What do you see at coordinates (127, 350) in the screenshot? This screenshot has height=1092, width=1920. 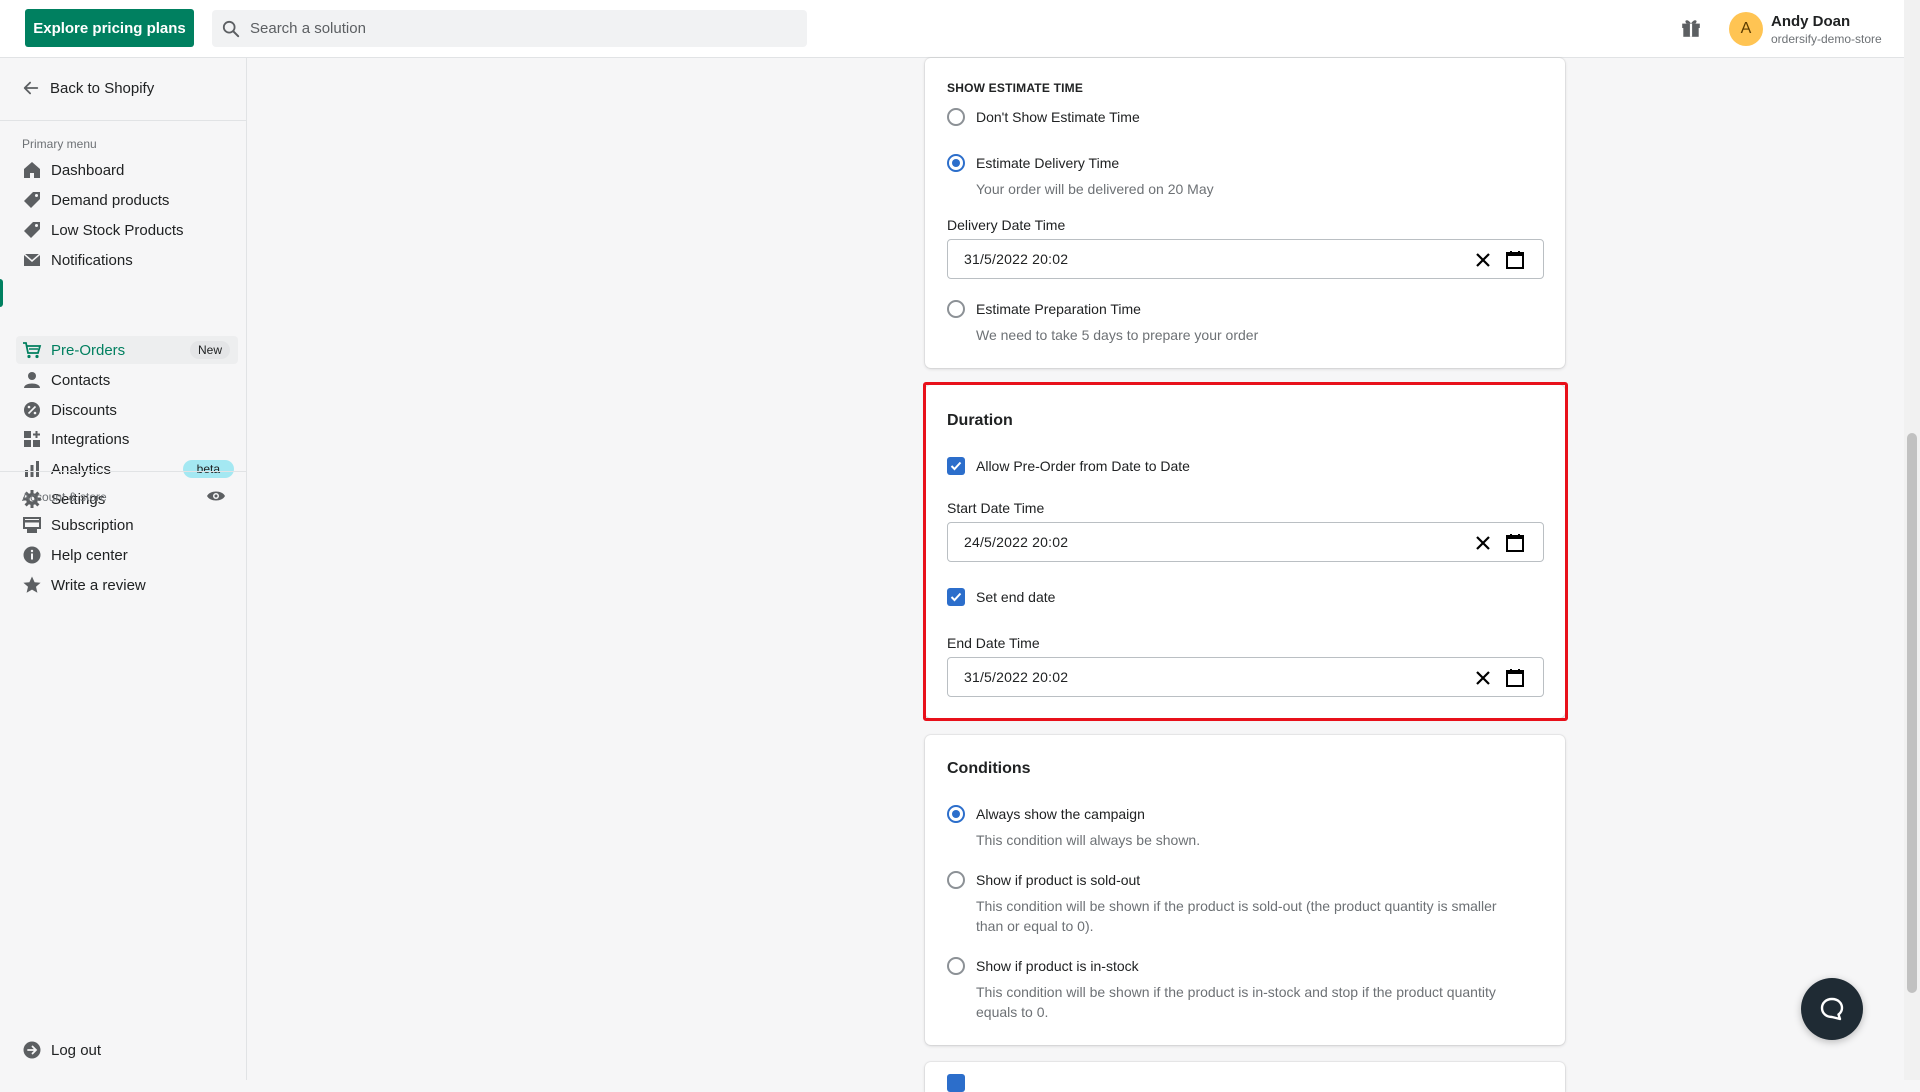 I see `sidebar-item-pre-orders: Pre-Orders New` at bounding box center [127, 350].